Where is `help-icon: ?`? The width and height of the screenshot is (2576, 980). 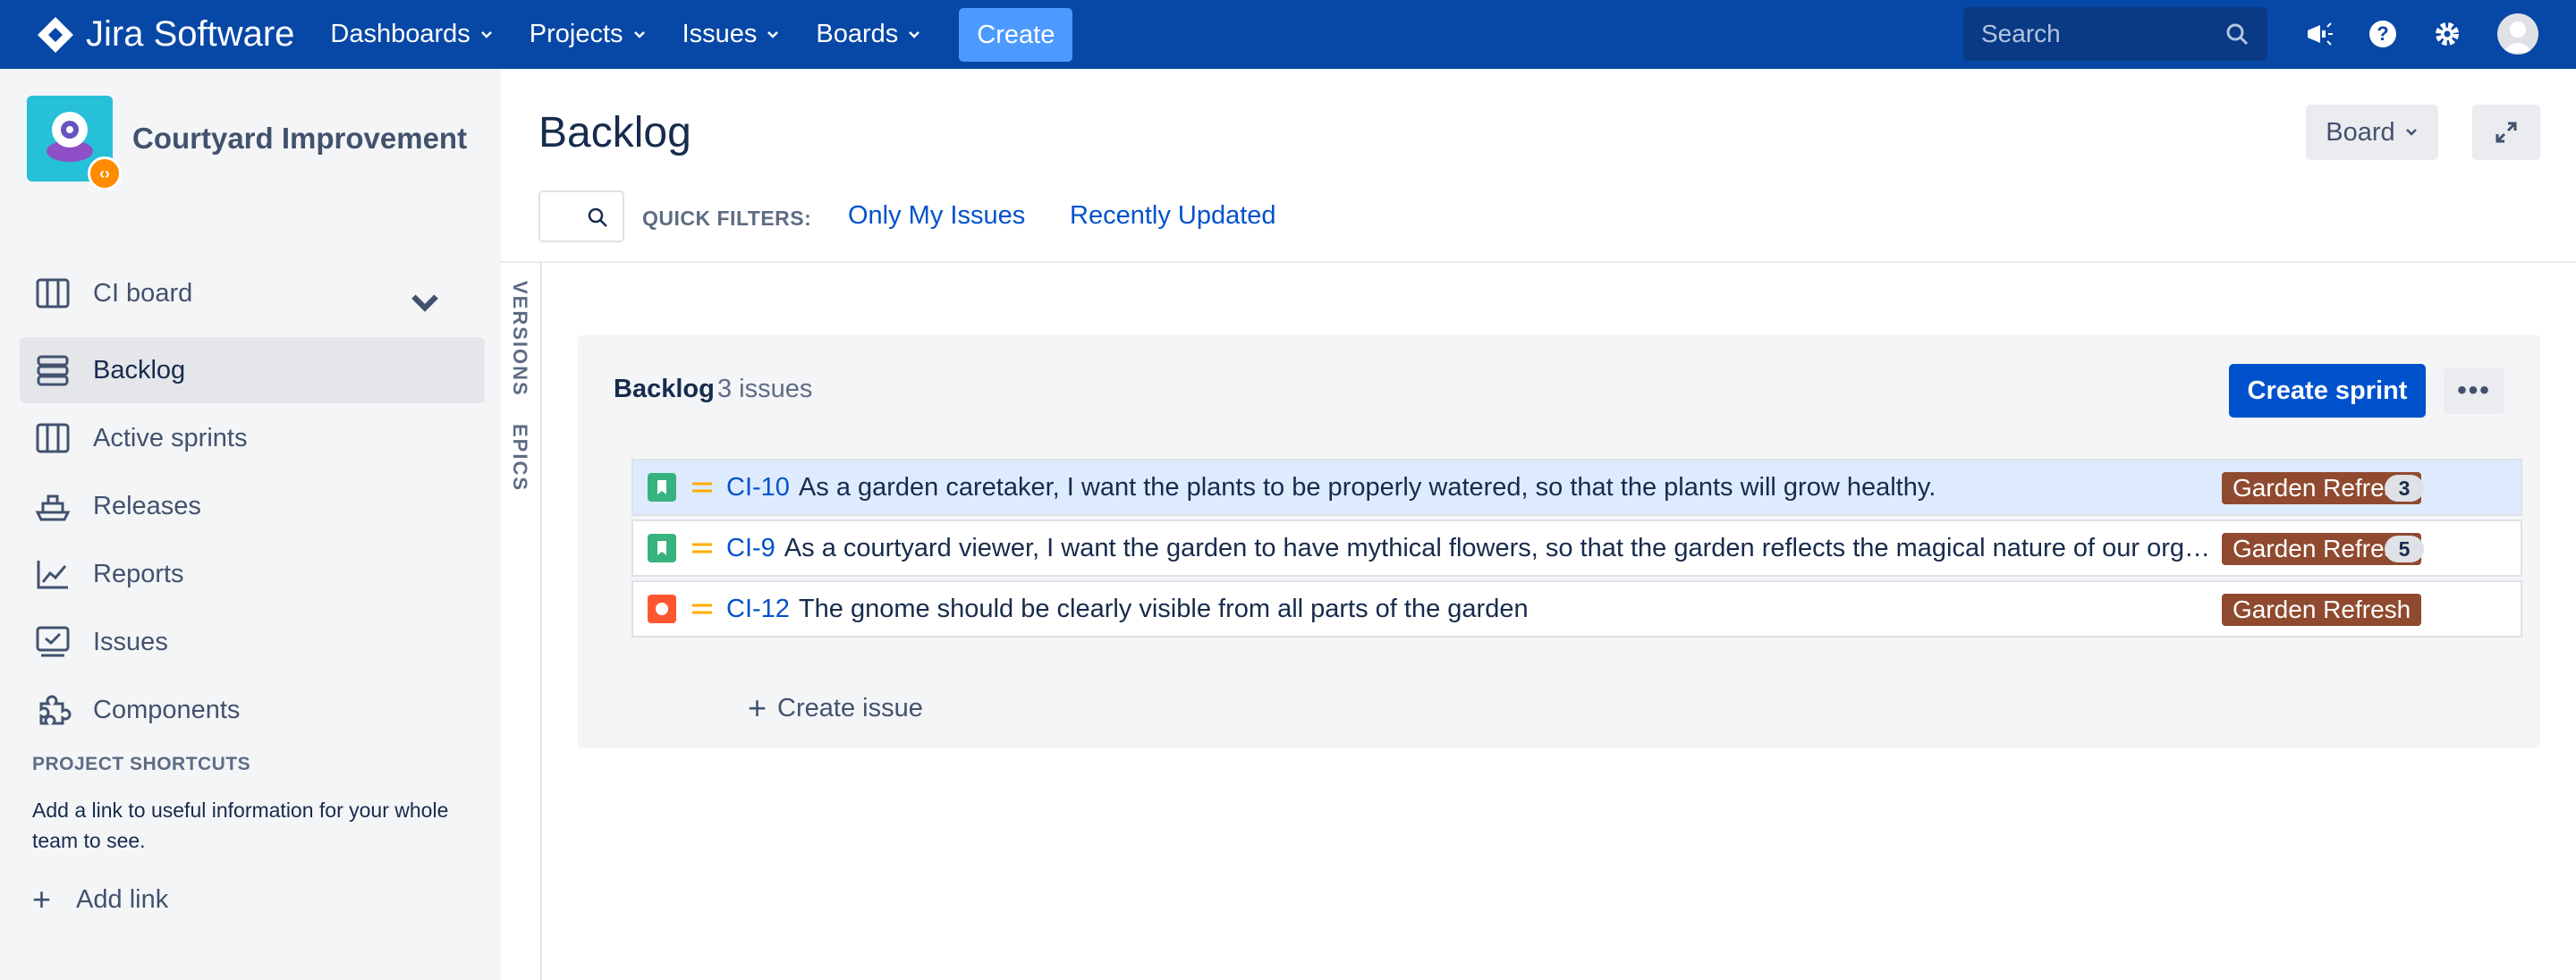 help-icon: ? is located at coordinates (2383, 34).